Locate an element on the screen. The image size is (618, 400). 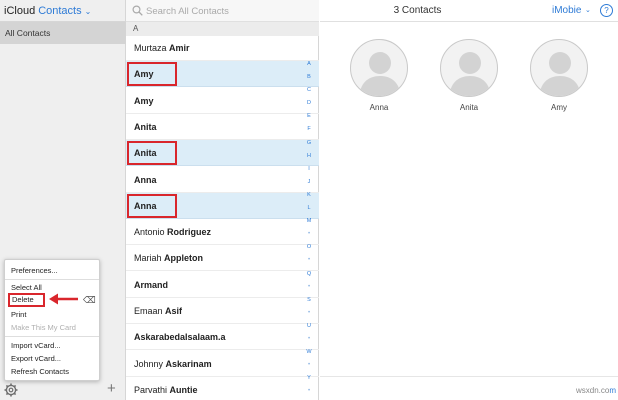
search-icon is located at coordinates (137, 10).